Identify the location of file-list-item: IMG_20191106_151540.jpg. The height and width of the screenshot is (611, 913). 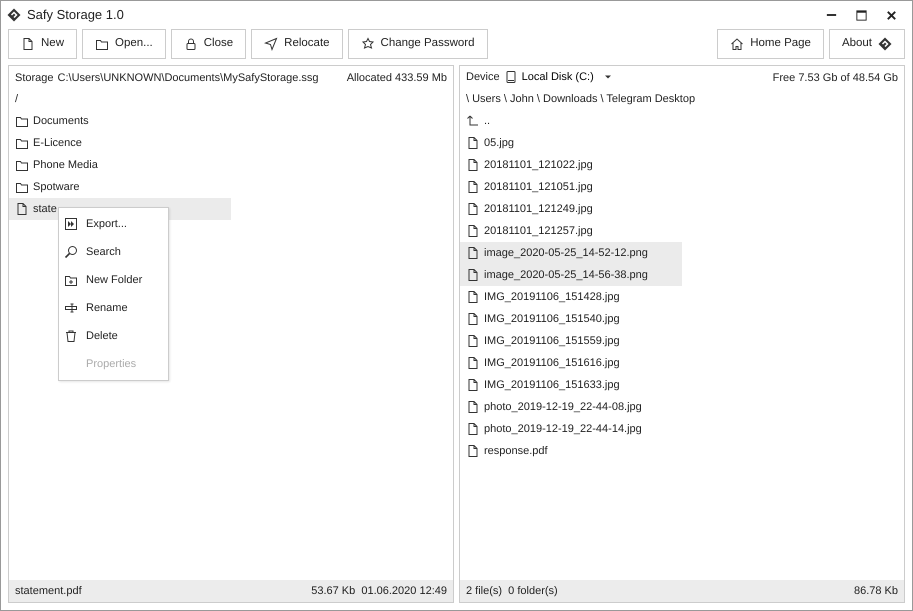
(571, 319).